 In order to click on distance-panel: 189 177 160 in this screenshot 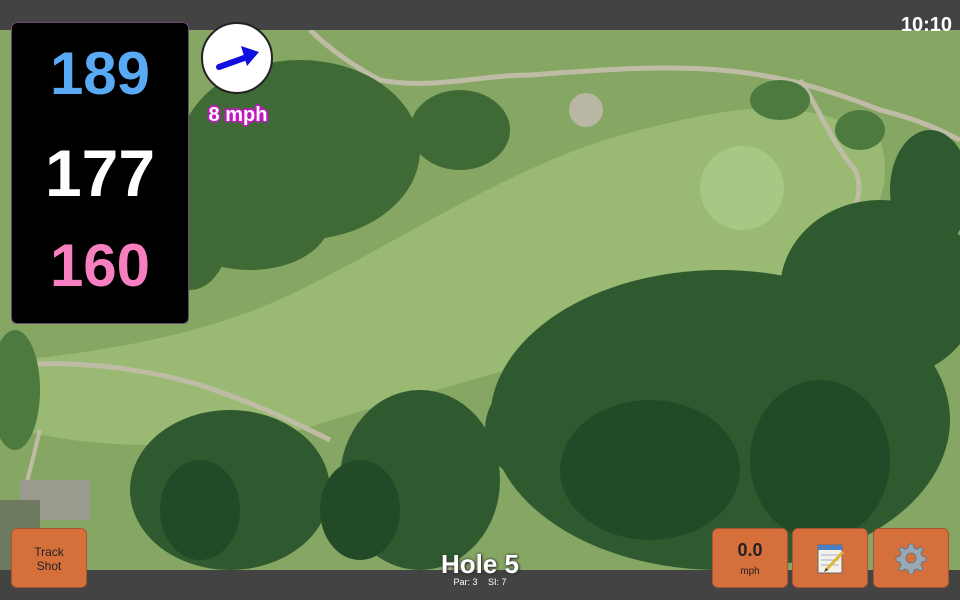, I will do `click(100, 173)`.